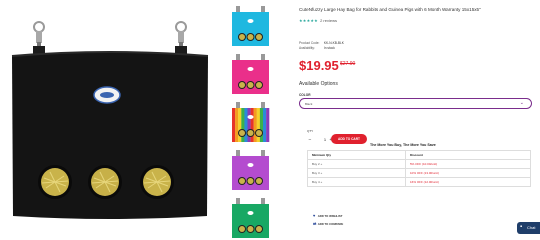 This screenshot has height=240, width=540. What do you see at coordinates (317, 48) in the screenshot?
I see `availability-row: Availability: In stock` at bounding box center [317, 48].